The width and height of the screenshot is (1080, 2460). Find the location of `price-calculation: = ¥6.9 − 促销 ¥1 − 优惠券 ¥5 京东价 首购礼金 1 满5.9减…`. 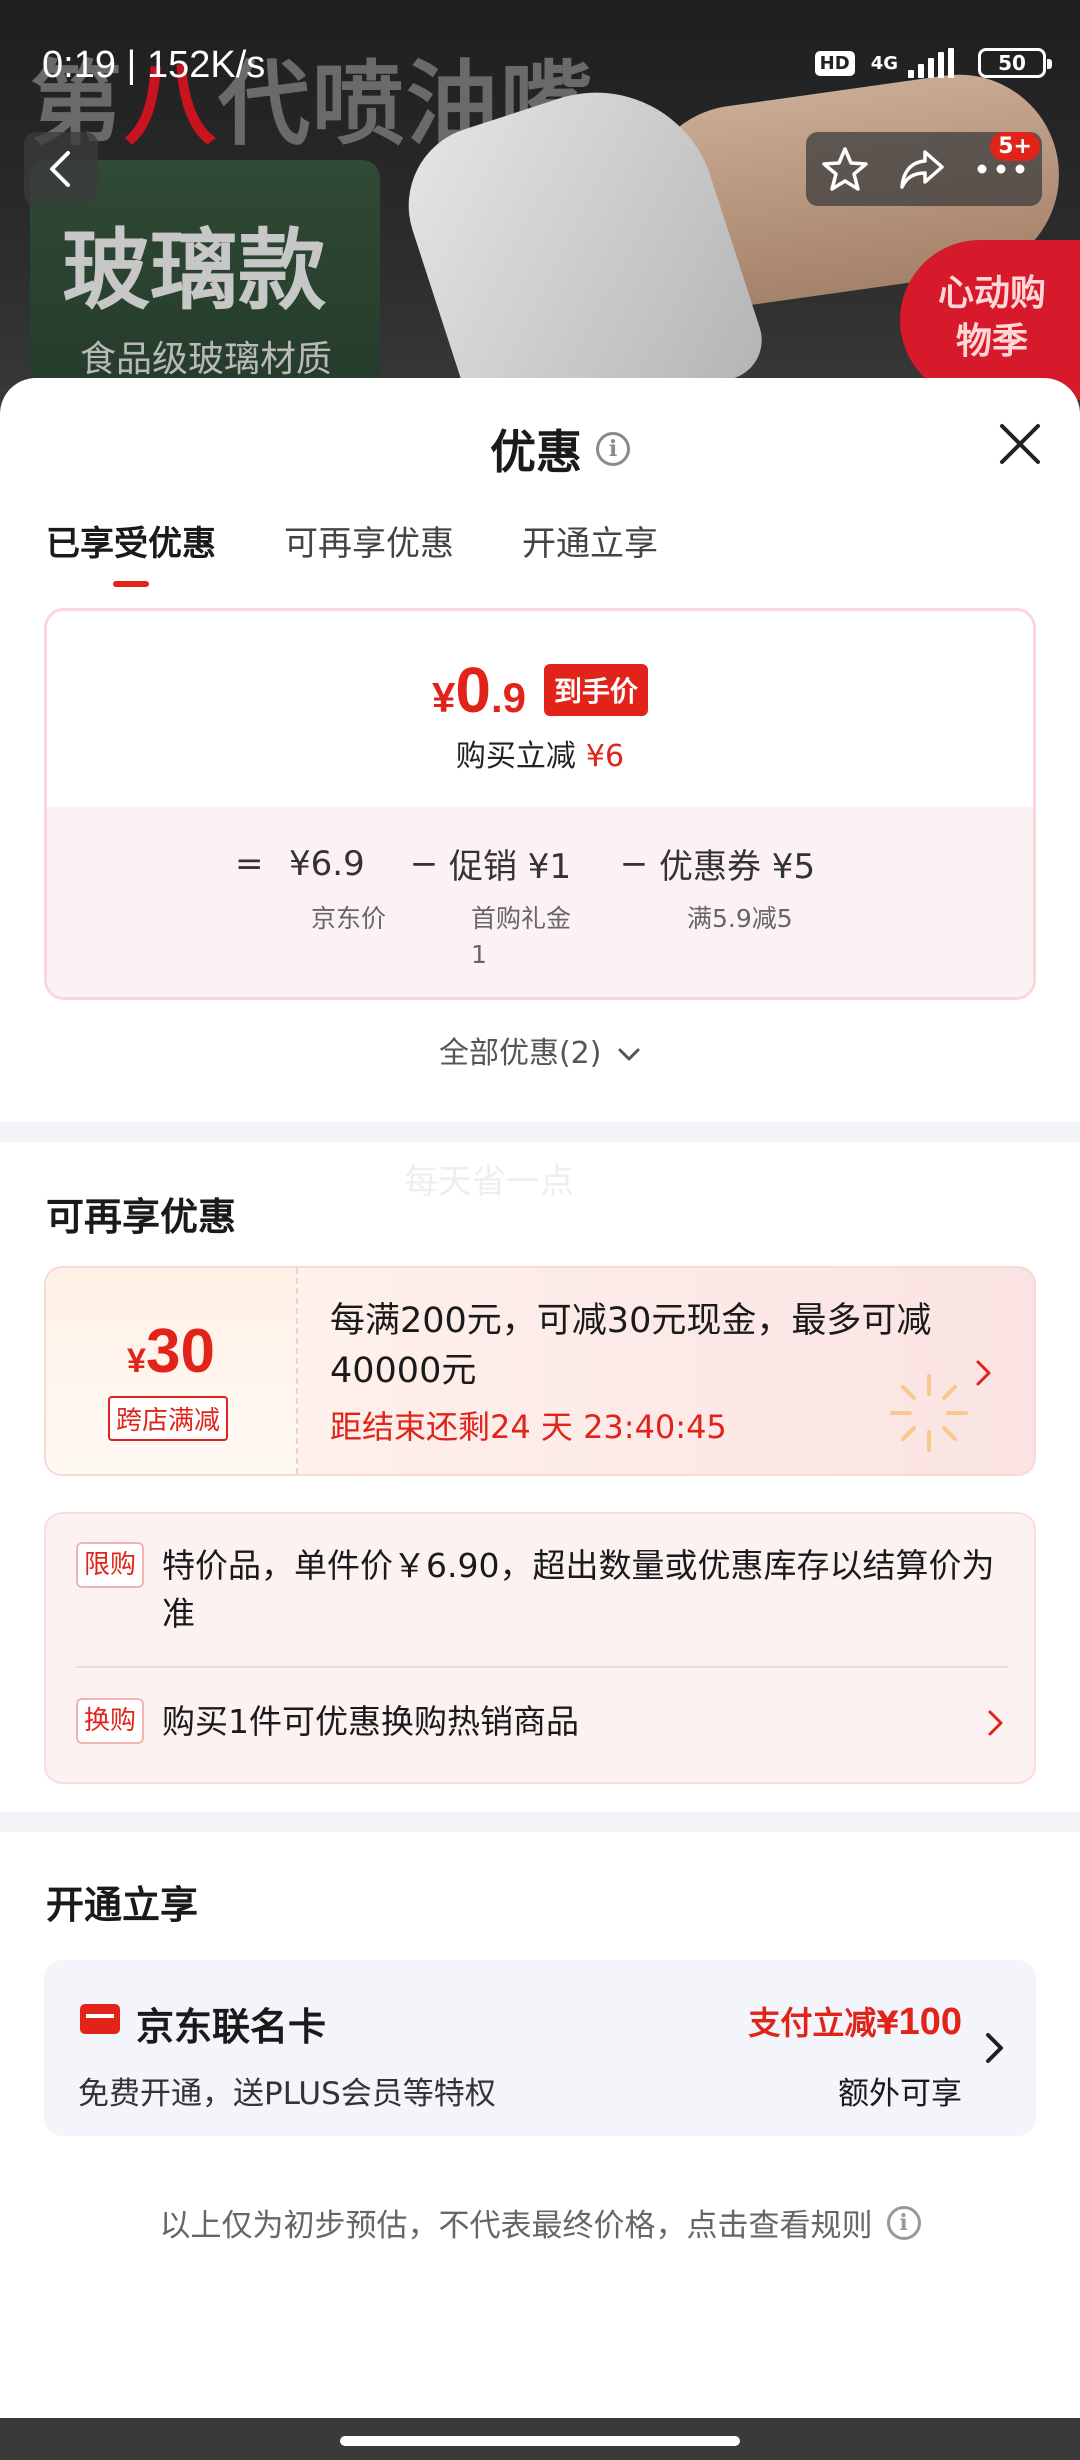

price-calculation: = ¥6.9 − 促销 ¥1 − 优惠券 ¥5 京东价 首购礼金 1 满5.9减… is located at coordinates (540, 902).